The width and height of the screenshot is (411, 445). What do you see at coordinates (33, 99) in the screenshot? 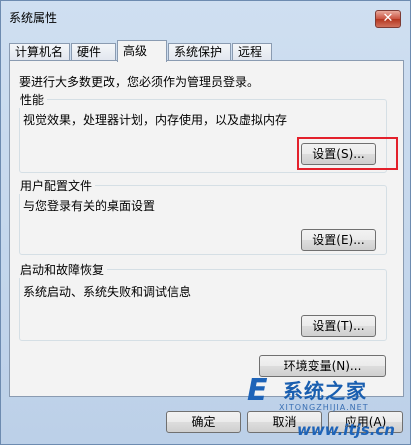
I see `performance-title: 性能` at bounding box center [33, 99].